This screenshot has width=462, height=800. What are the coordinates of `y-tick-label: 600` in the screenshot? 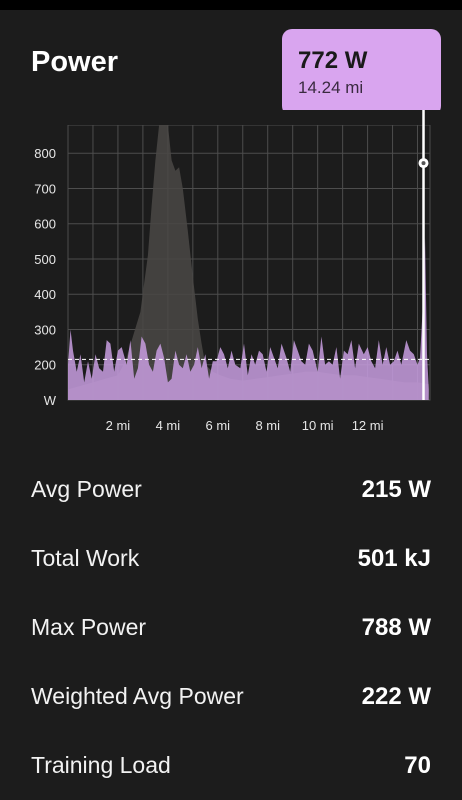 It's located at (45, 224).